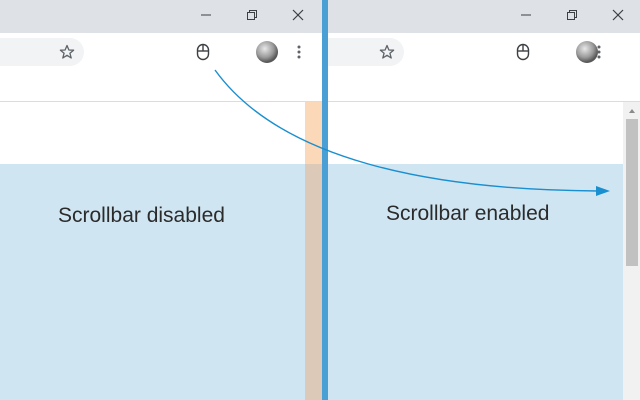  What do you see at coordinates (632, 192) in the screenshot?
I see `scrollbar-thumb` at bounding box center [632, 192].